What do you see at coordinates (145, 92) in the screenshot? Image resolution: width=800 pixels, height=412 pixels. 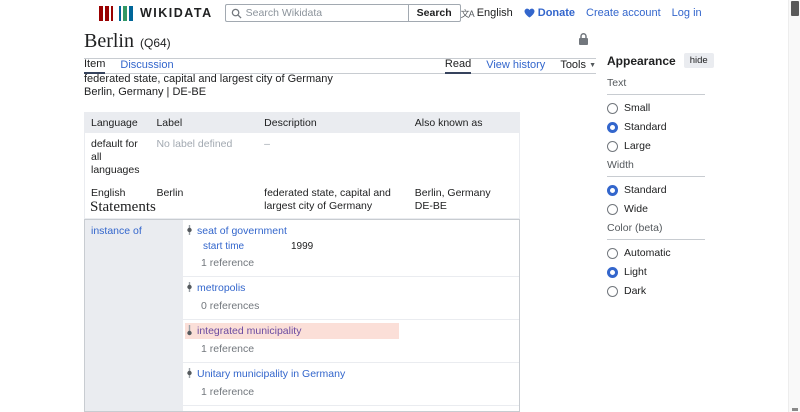 I see `entity-aliases-line: Berlin, Germany | DE-BE` at bounding box center [145, 92].